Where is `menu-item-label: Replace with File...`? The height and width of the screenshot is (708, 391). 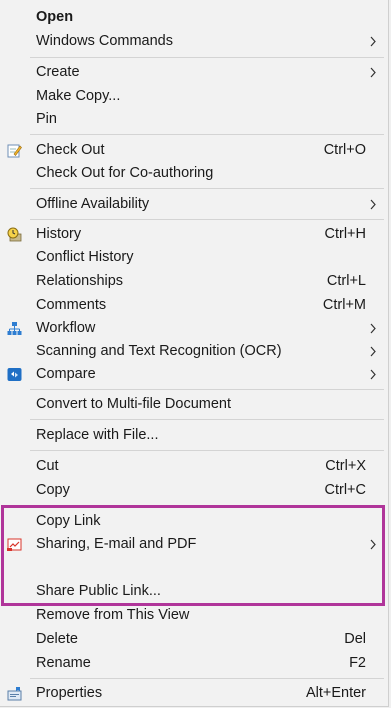 menu-item-label: Replace with File... is located at coordinates (97, 435).